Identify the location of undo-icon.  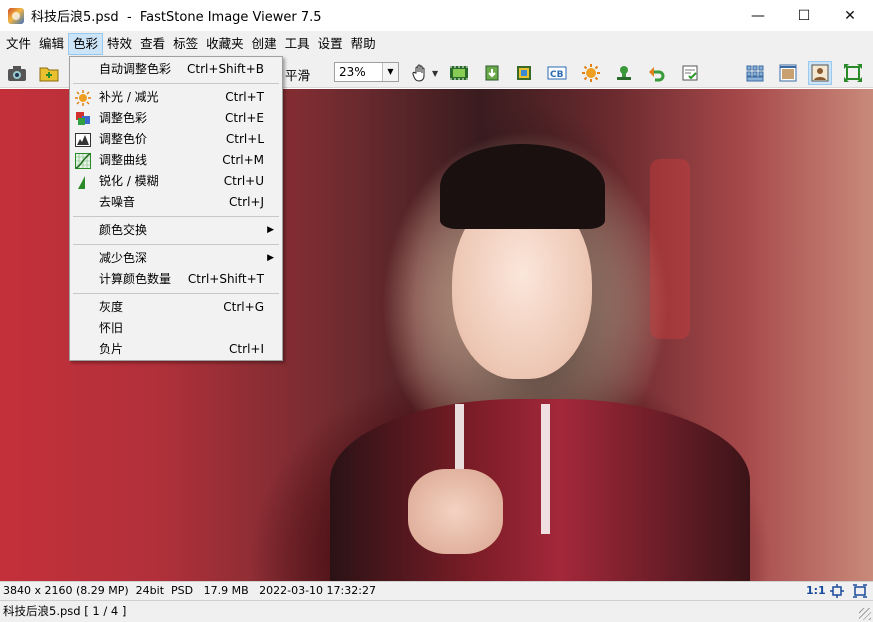
(657, 73).